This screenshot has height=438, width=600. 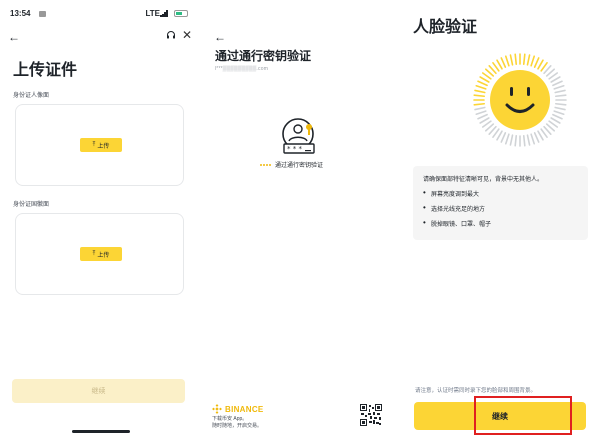 What do you see at coordinates (242, 69) in the screenshot?
I see `masked-email: l***▒▒▒▒▒▒▒▒▒.com` at bounding box center [242, 69].